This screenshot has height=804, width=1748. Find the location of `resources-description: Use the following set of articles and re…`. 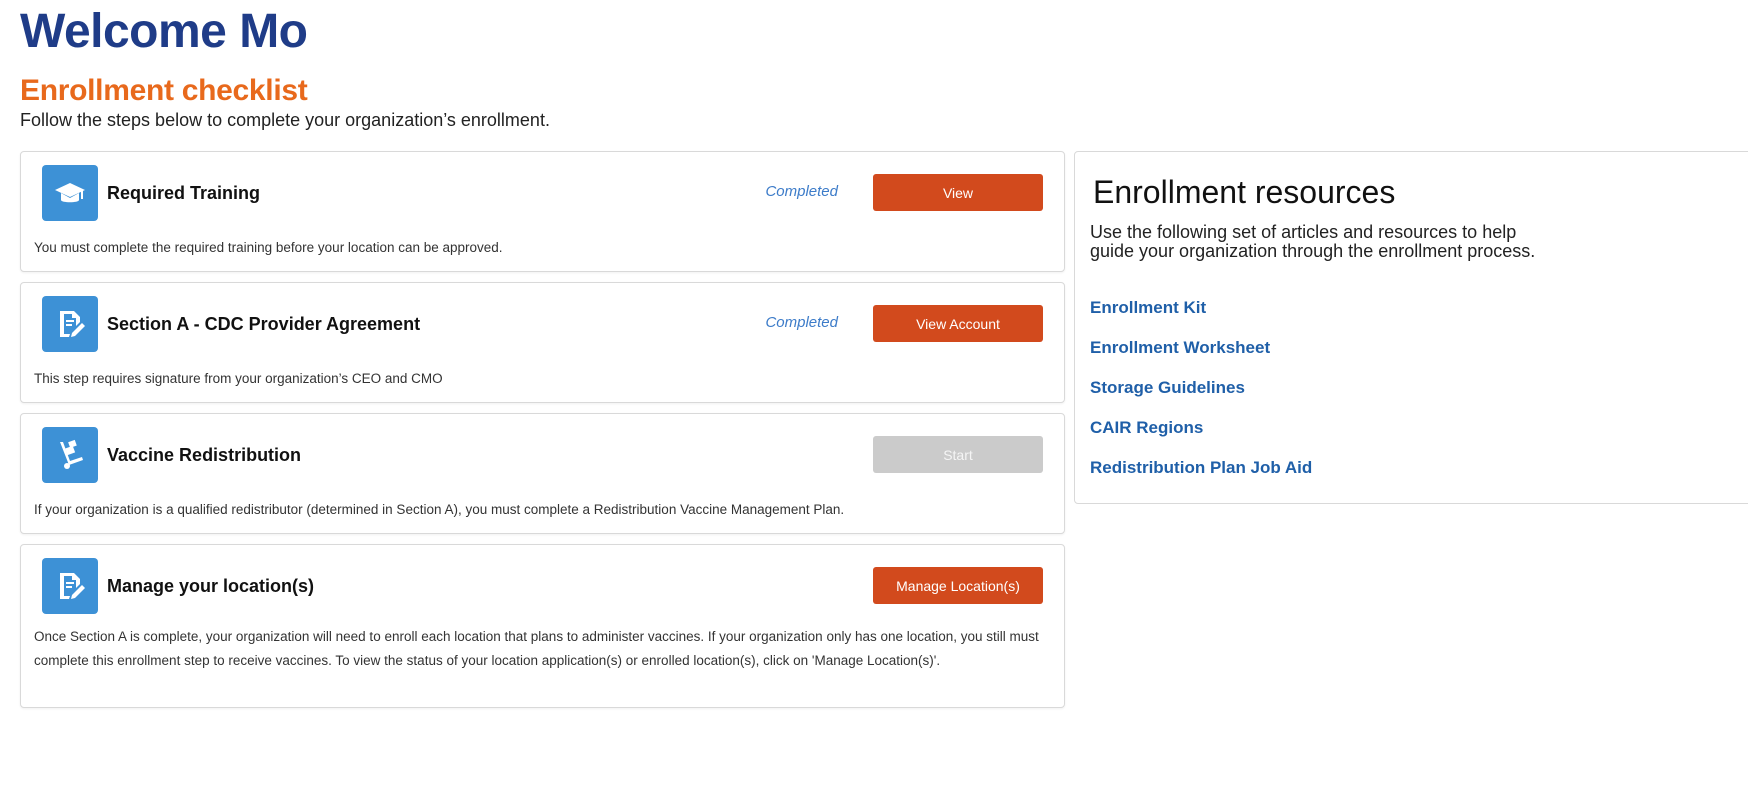

resources-description: Use the following set of articles and re… is located at coordinates (1313, 241).